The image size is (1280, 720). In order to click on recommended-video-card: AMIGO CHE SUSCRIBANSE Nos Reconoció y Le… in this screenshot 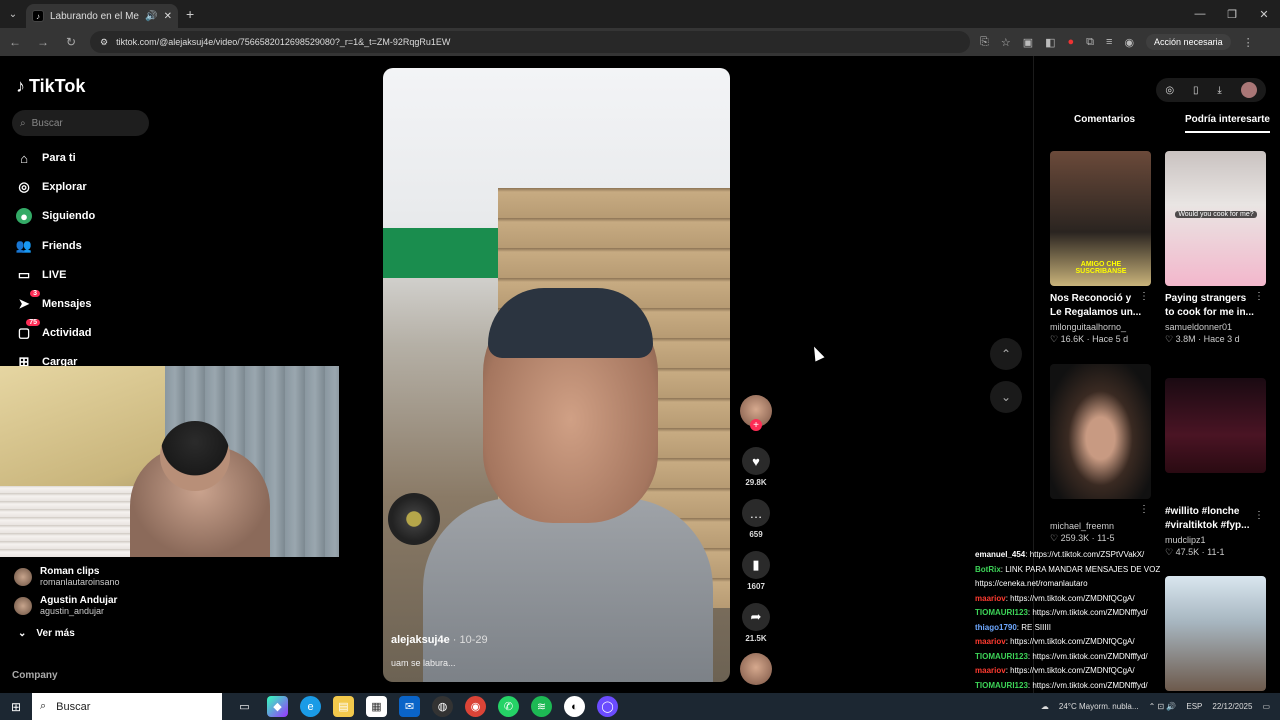, I will do `click(1100, 248)`.